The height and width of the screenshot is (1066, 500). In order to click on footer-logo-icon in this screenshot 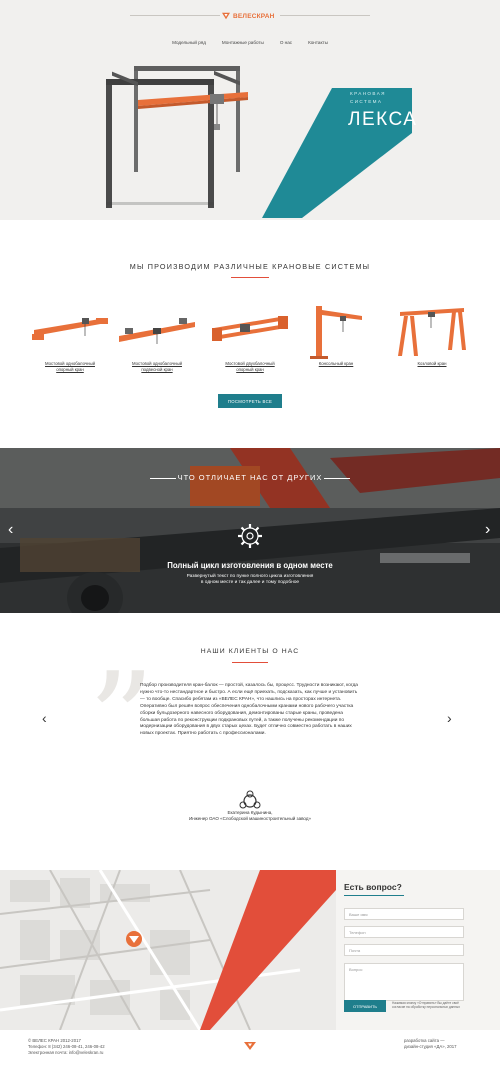, I will do `click(250, 1046)`.